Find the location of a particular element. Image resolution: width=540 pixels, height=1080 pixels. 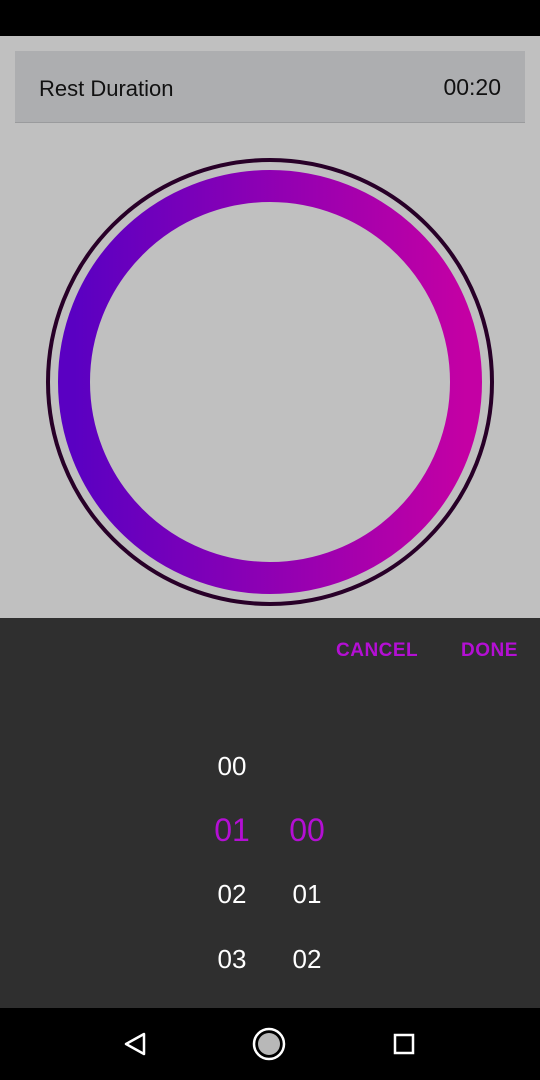

seconds-selected: 00 is located at coordinates (307, 830).